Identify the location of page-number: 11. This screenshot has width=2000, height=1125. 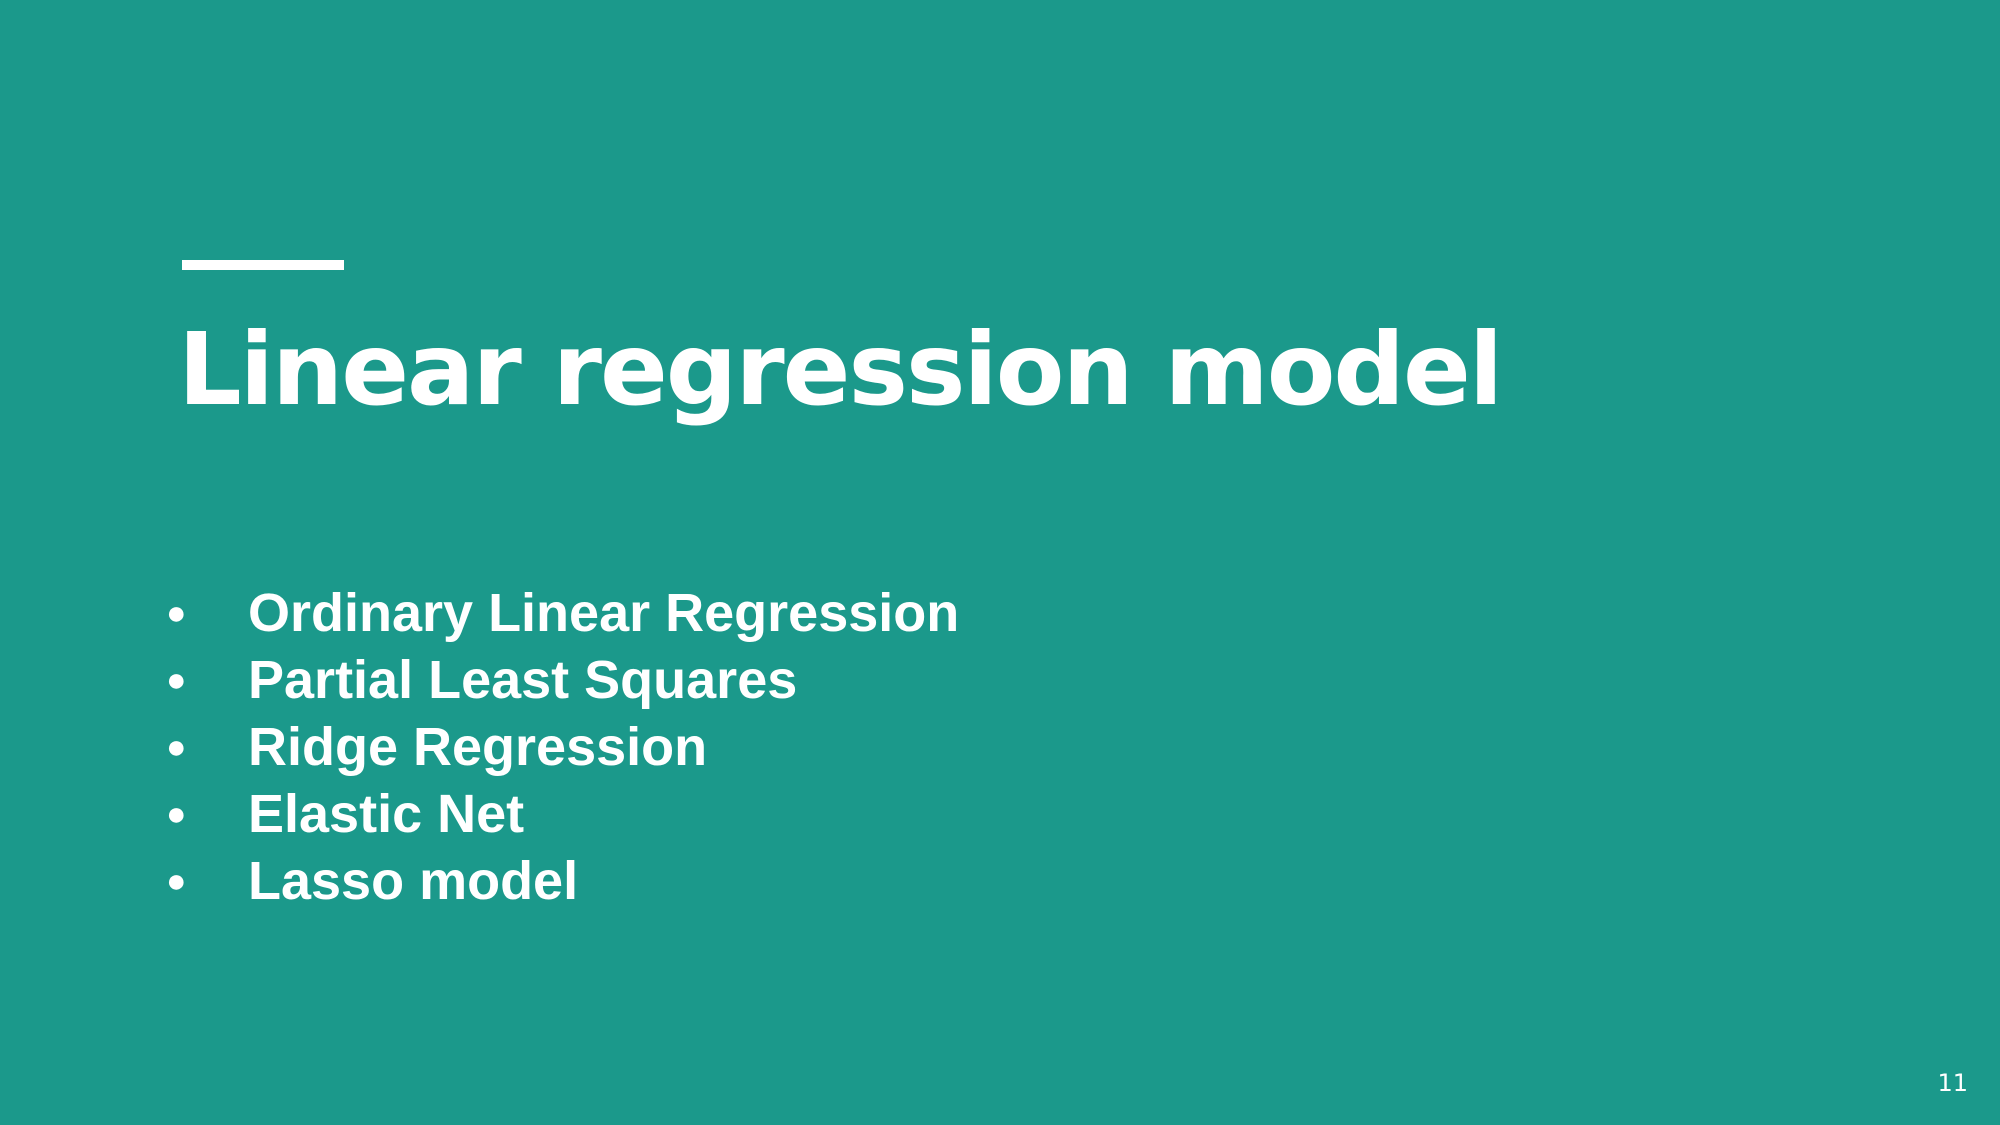
(1952, 1083).